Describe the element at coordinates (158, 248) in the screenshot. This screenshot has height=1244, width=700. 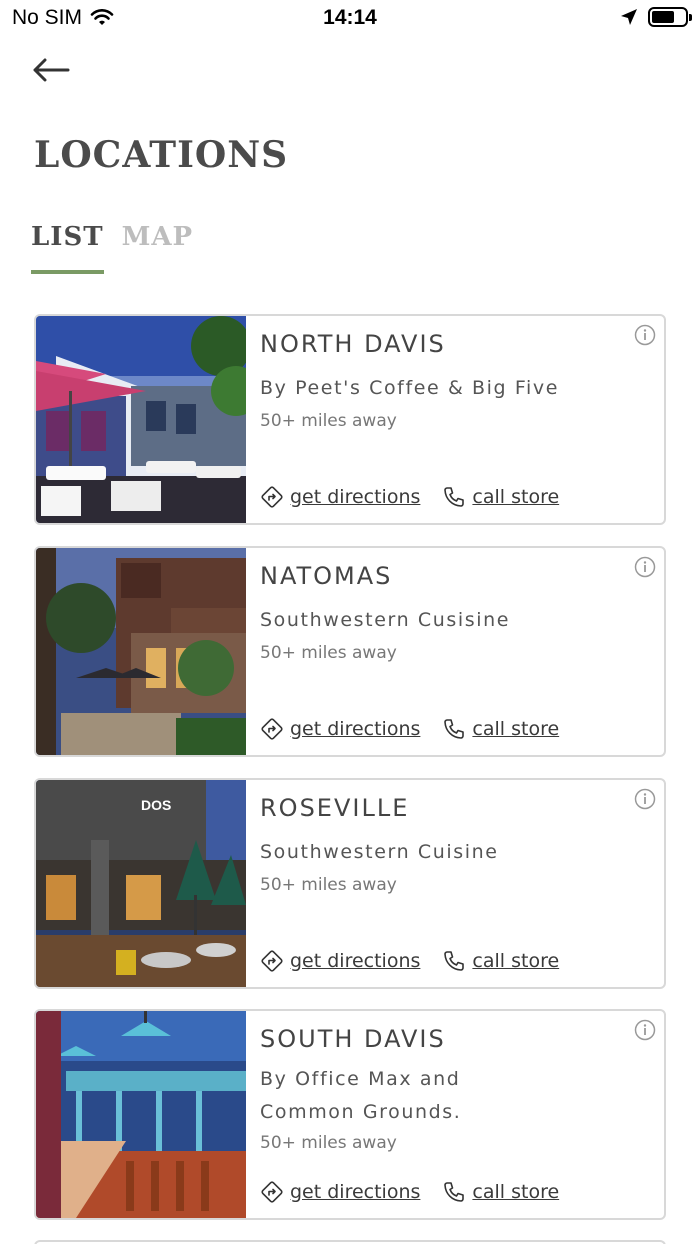
I see `tab-map: MAP` at that location.